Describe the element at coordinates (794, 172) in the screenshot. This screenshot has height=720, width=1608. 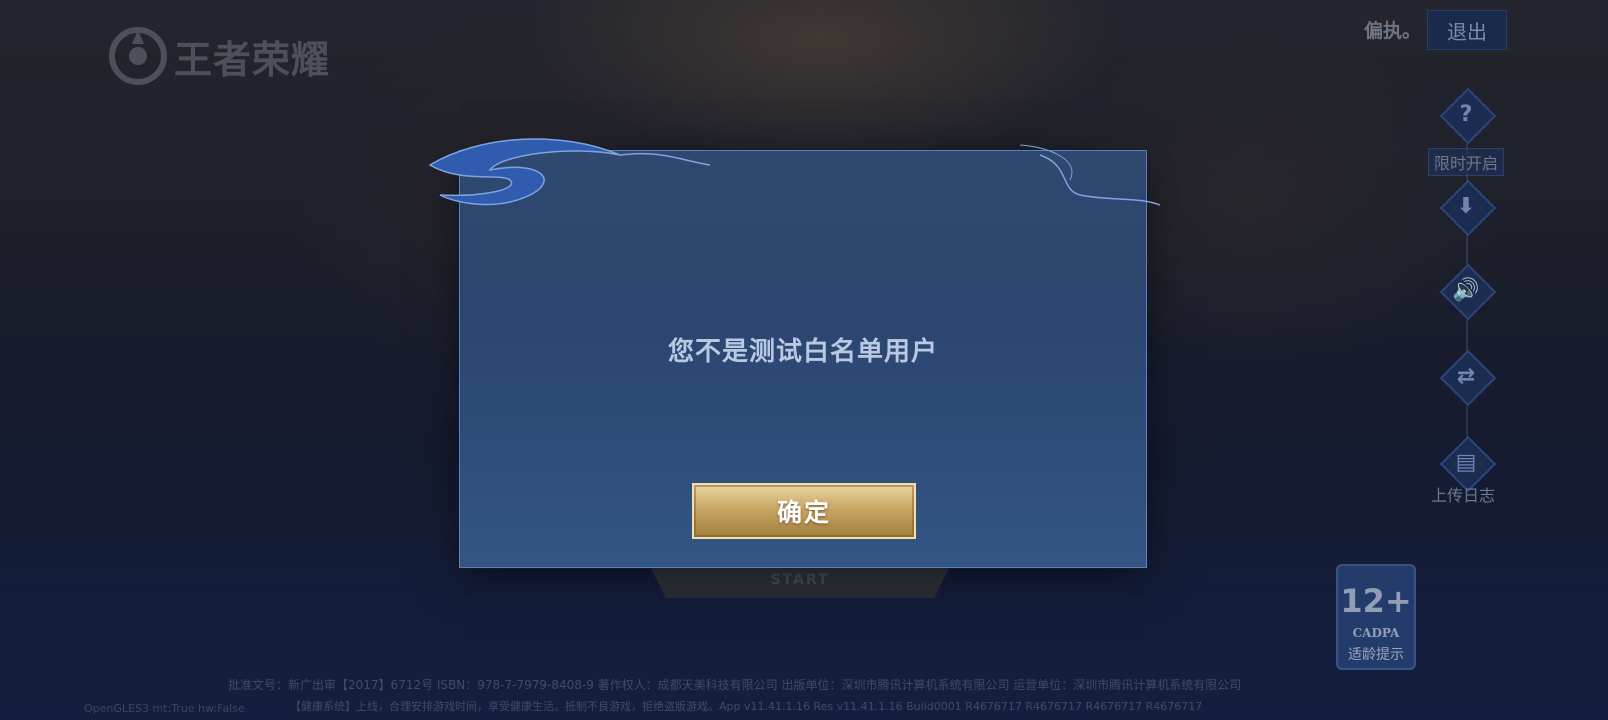
I see `dialog-swirl-ornament-icon` at that location.